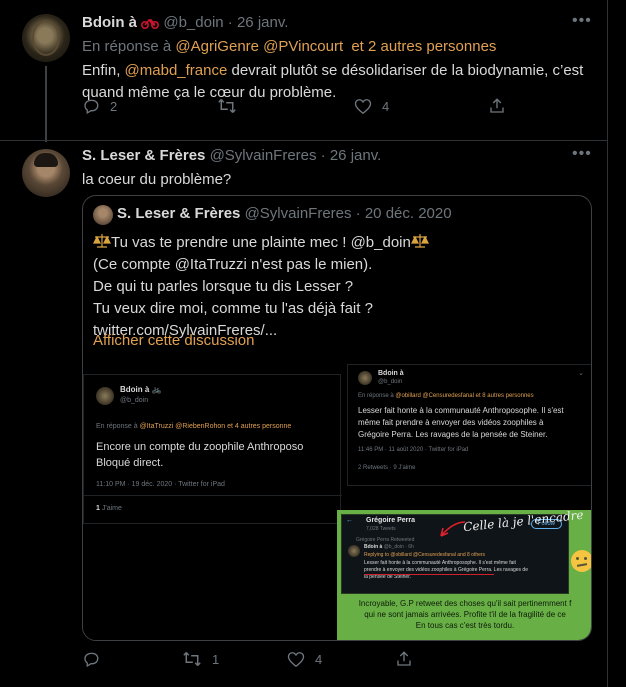  I want to click on tweet-text: la coeur du problème?, so click(157, 179).